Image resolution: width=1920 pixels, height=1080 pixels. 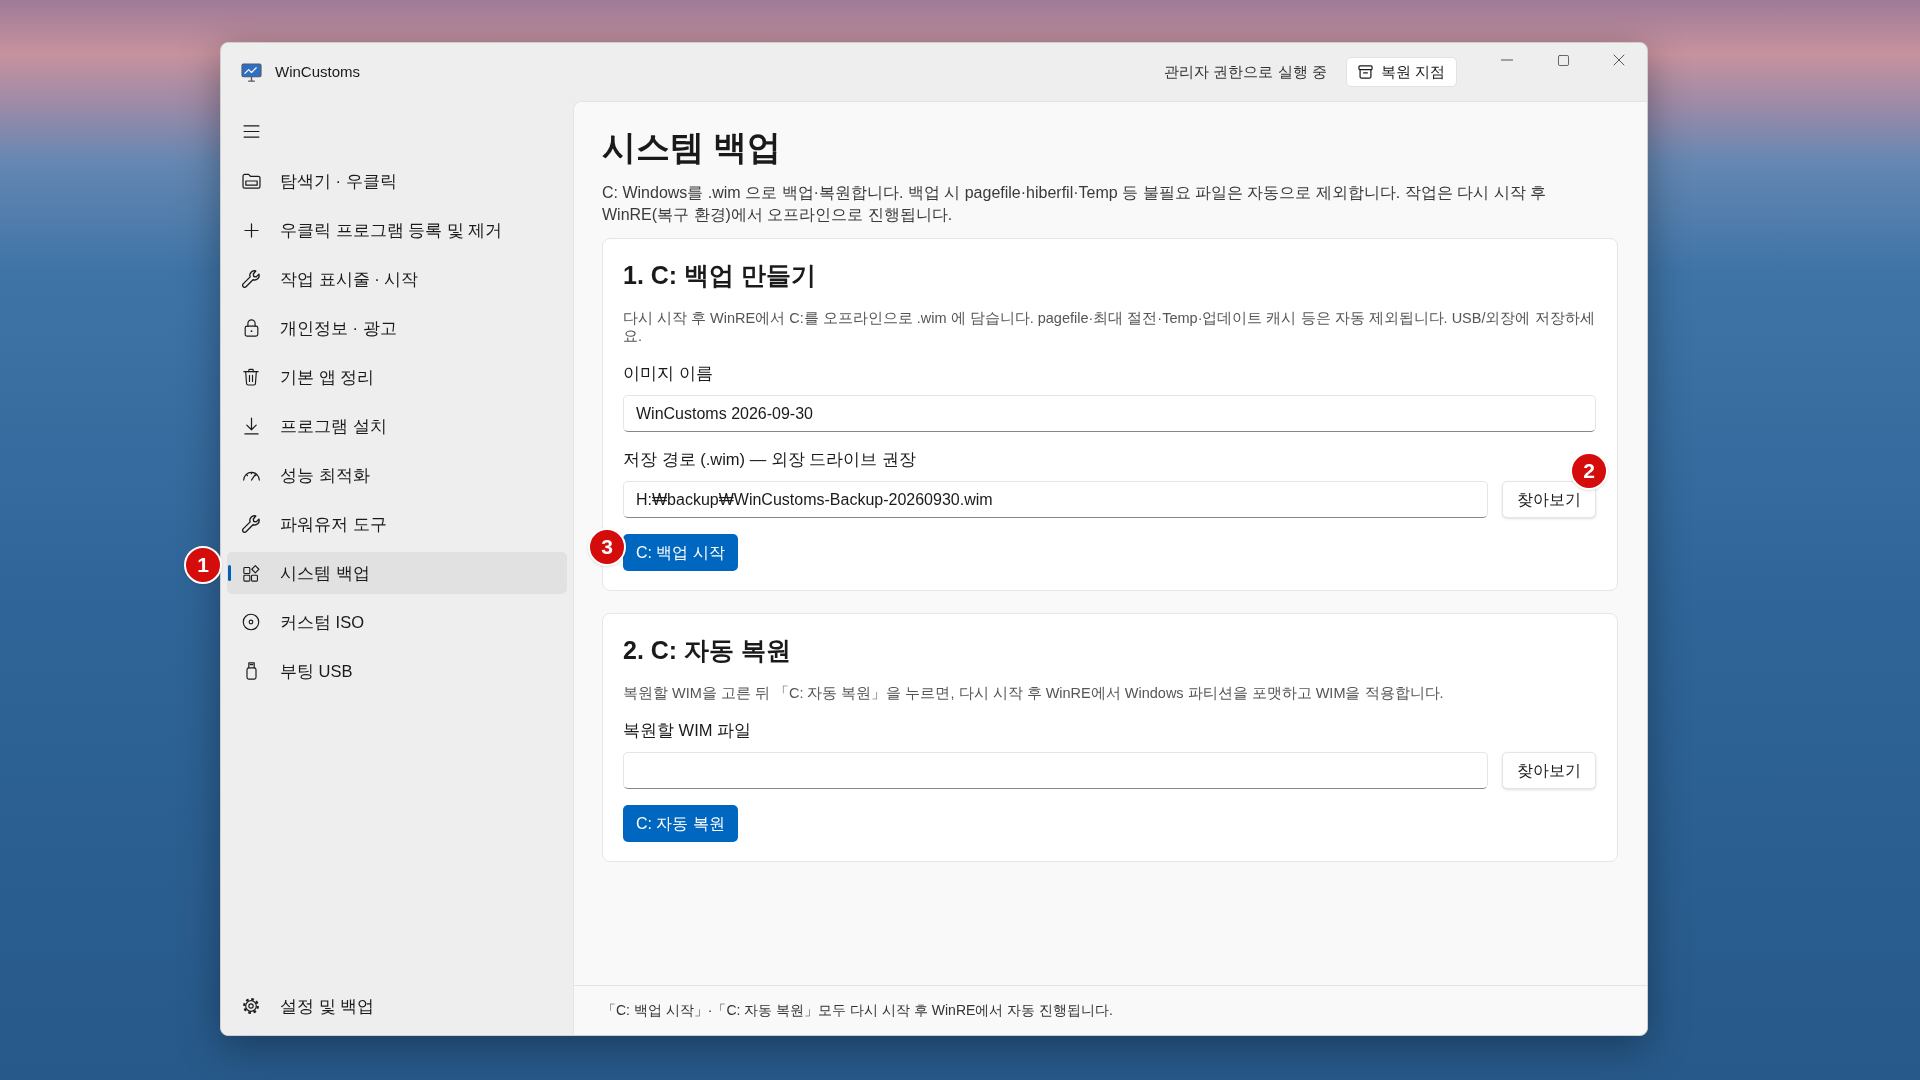 What do you see at coordinates (397, 573) in the screenshot?
I see `nav-item: 시스템 백업` at bounding box center [397, 573].